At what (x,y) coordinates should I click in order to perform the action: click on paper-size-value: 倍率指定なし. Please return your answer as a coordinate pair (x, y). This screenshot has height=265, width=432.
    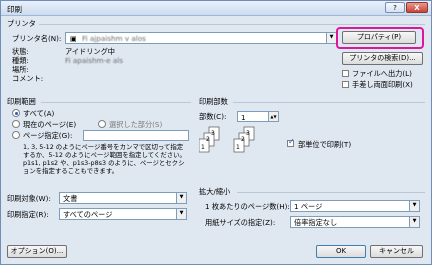
    Looking at the image, I should click on (316, 222).